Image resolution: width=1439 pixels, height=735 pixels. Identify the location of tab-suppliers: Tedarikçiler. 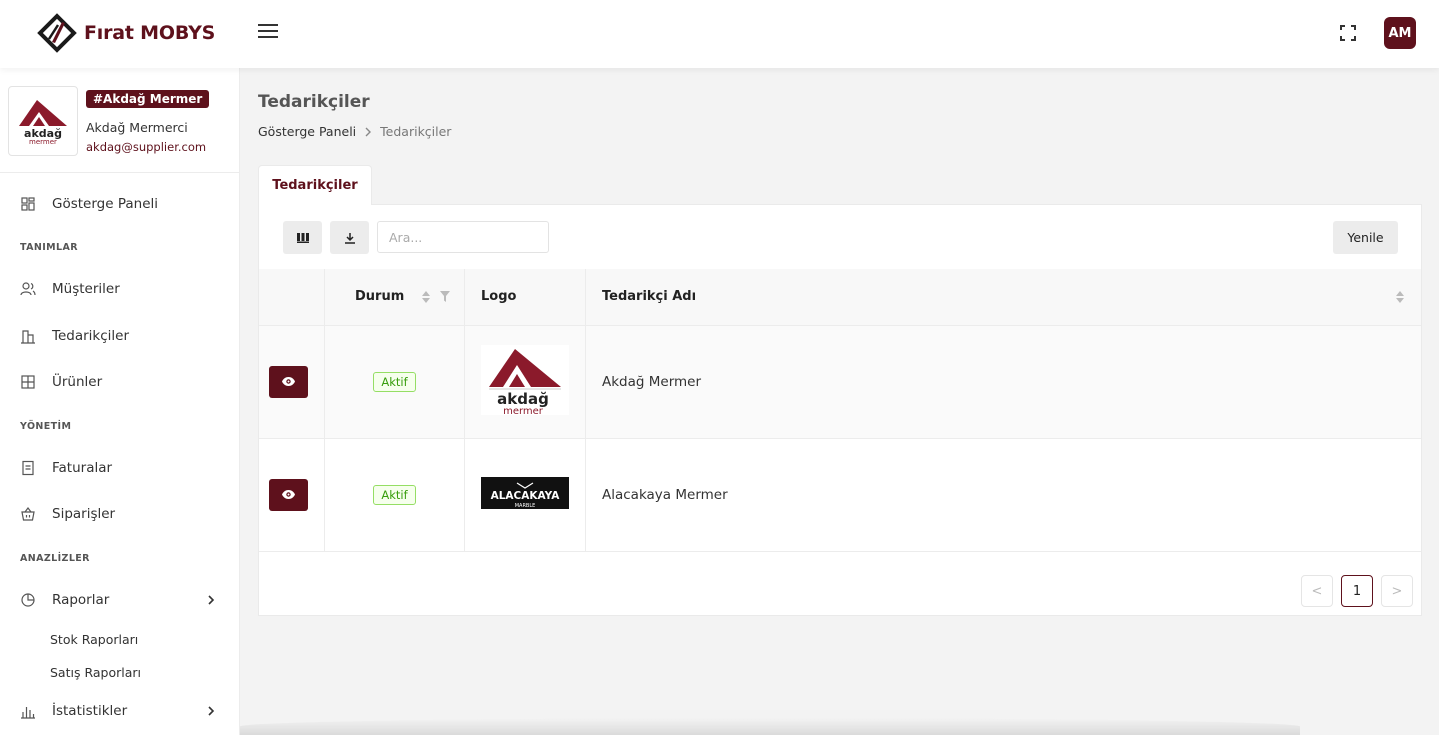
(315, 185).